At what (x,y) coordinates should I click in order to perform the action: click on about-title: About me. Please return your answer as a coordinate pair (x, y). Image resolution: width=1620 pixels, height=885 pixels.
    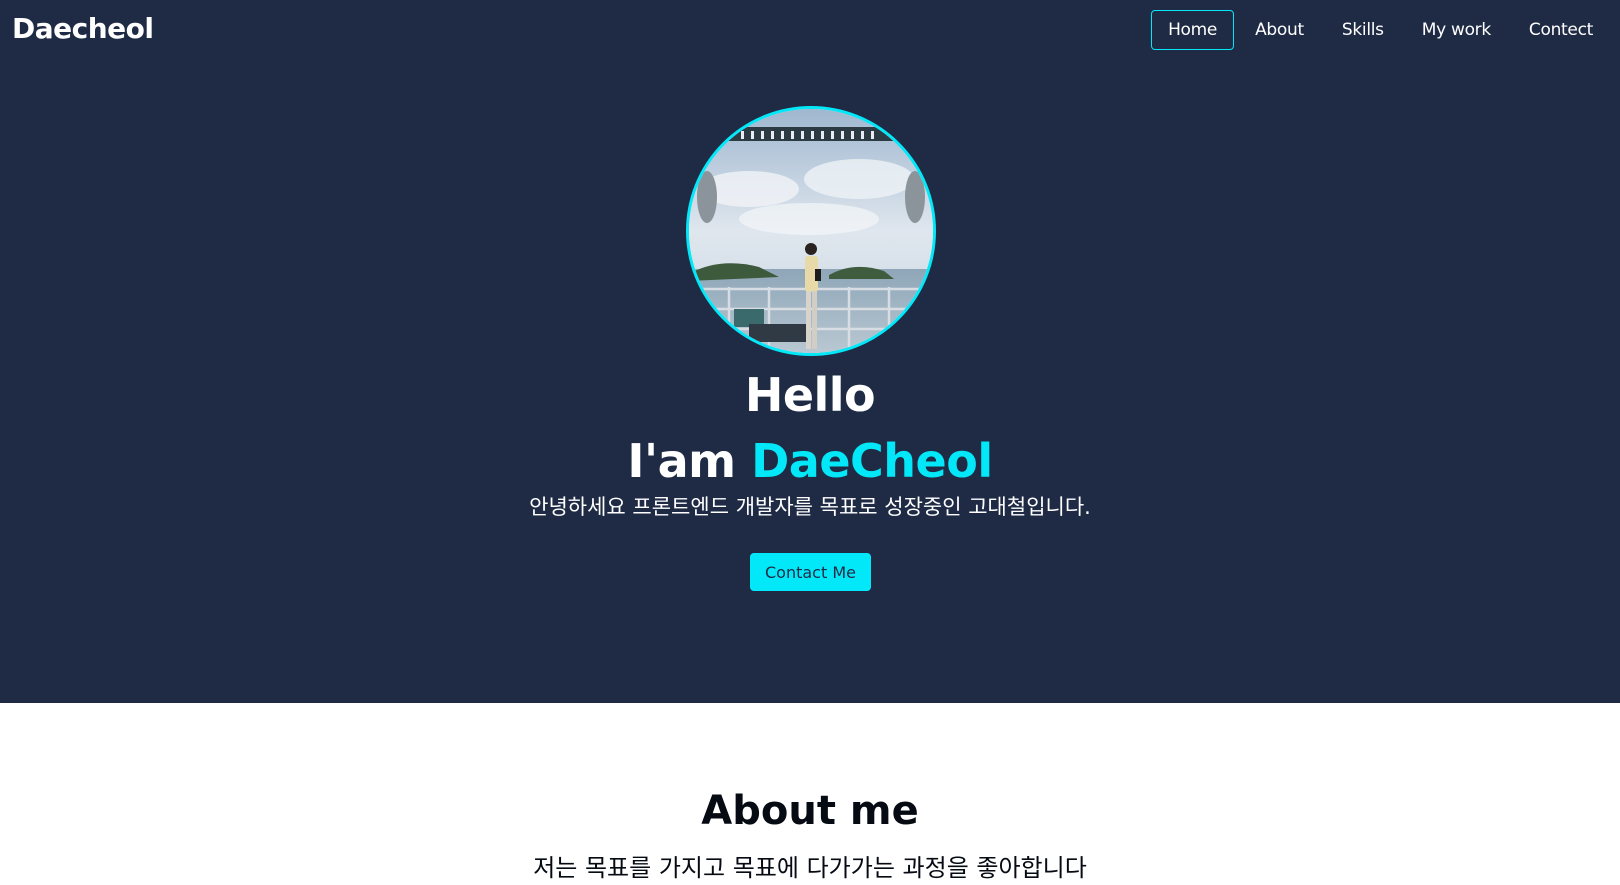
    Looking at the image, I should click on (810, 811).